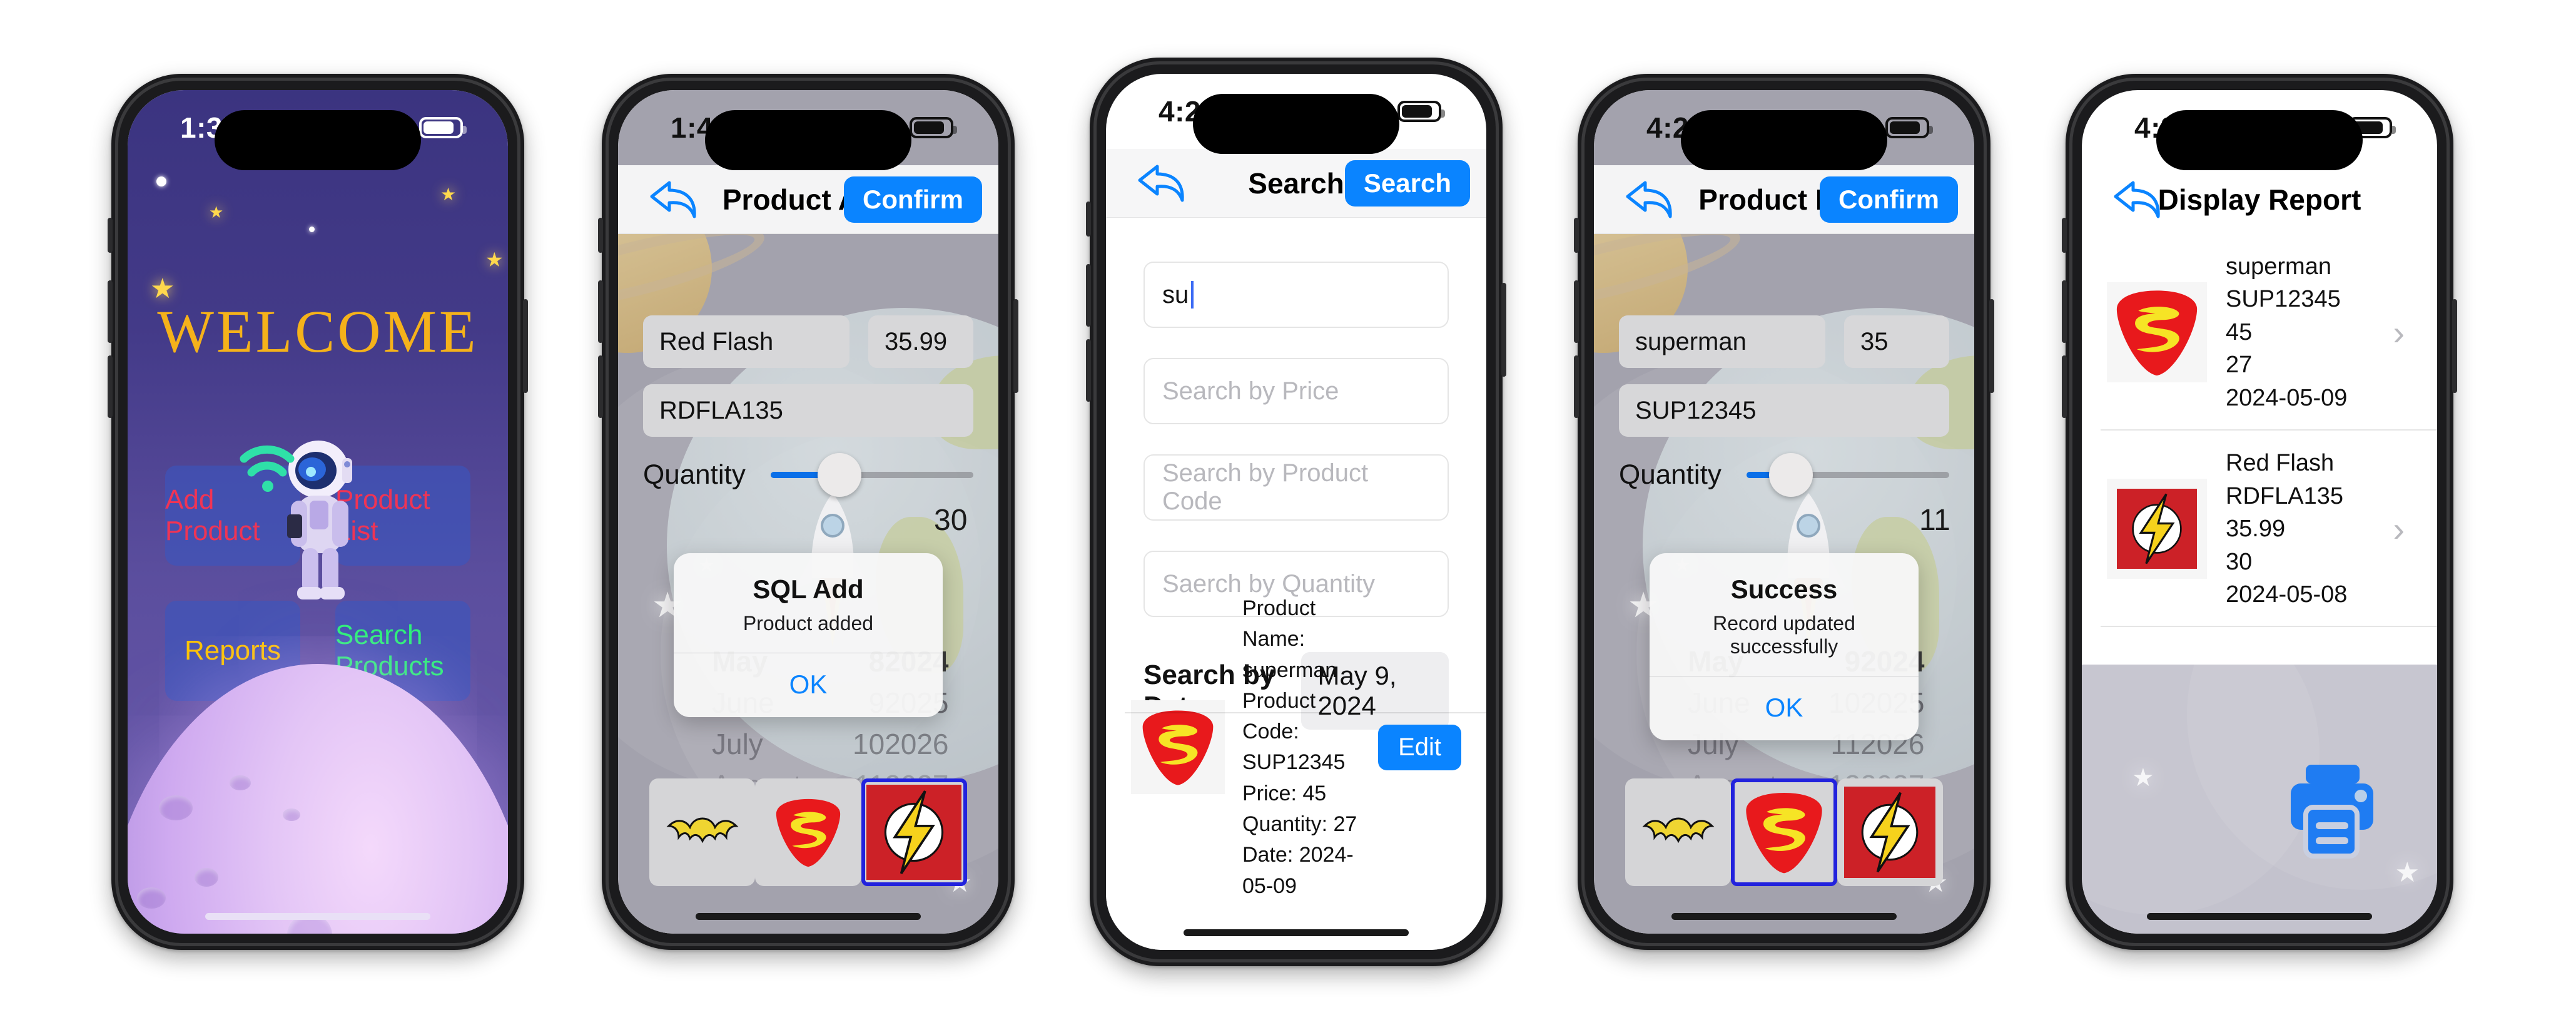  What do you see at coordinates (1785, 646) in the screenshot?
I see `success-alert: Success Record updated successfully OK` at bounding box center [1785, 646].